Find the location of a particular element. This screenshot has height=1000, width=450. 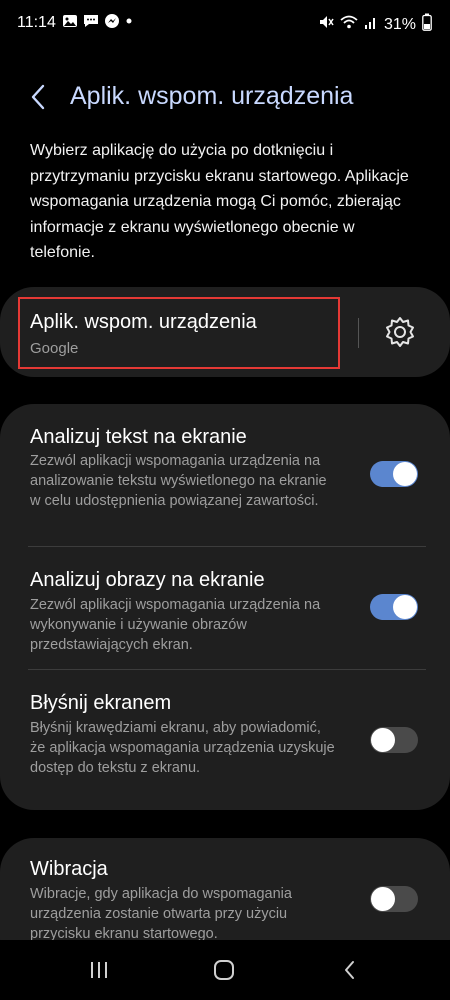

status-time: 11:14 is located at coordinates (36, 22).